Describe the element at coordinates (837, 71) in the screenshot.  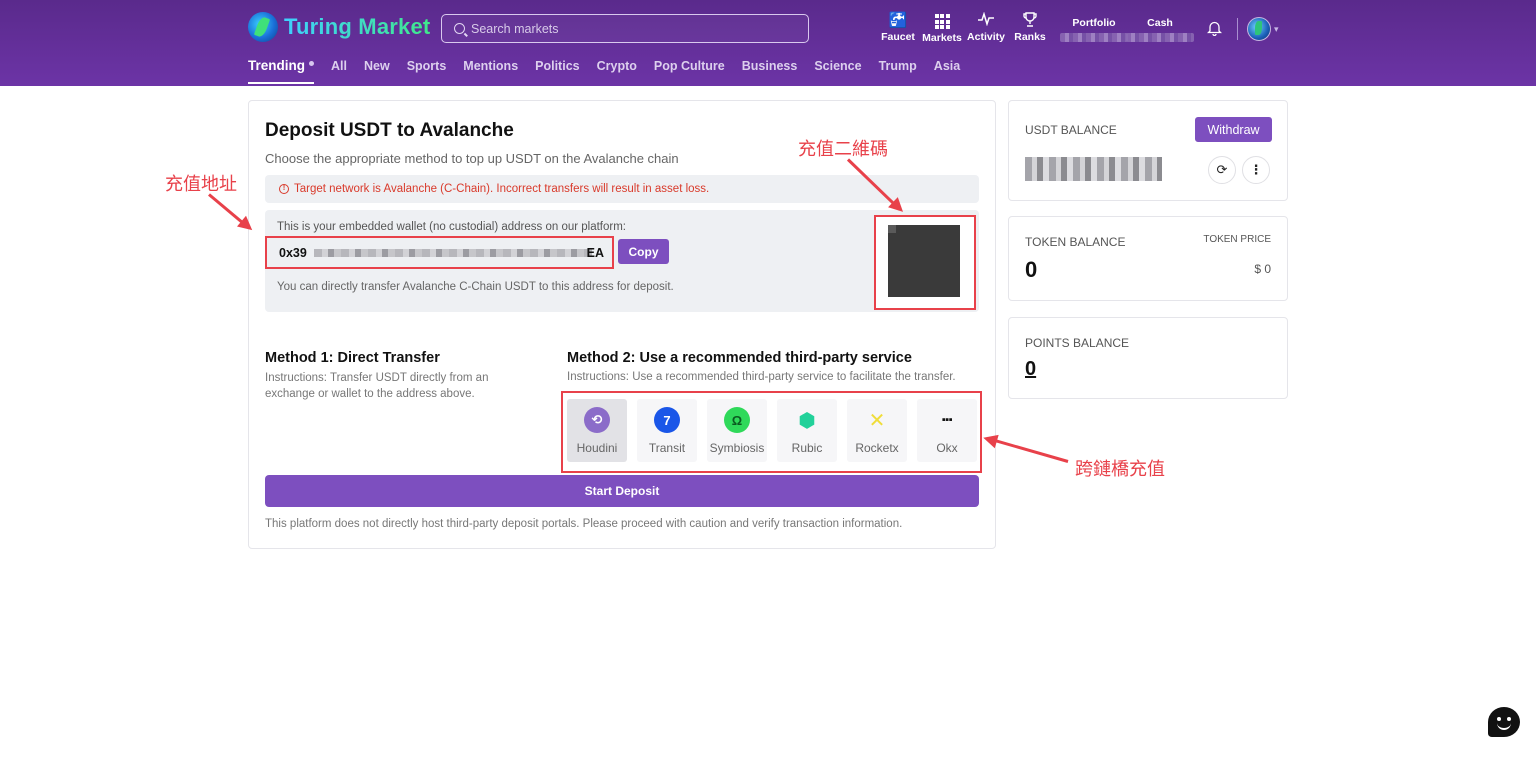
I see `tab-science: Science` at that location.